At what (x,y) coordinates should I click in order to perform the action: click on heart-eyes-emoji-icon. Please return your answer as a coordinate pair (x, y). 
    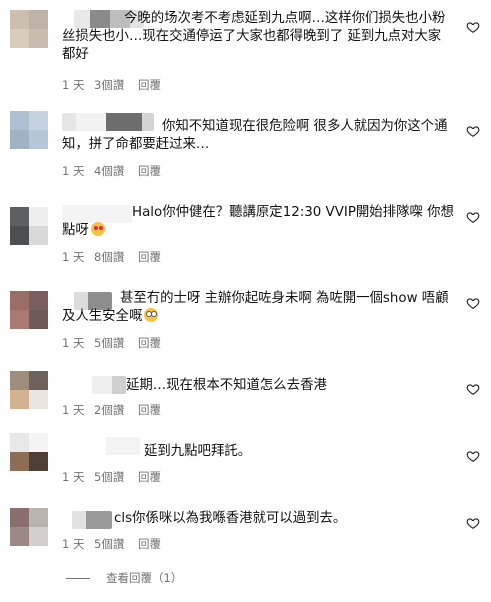
    Looking at the image, I should click on (97, 229).